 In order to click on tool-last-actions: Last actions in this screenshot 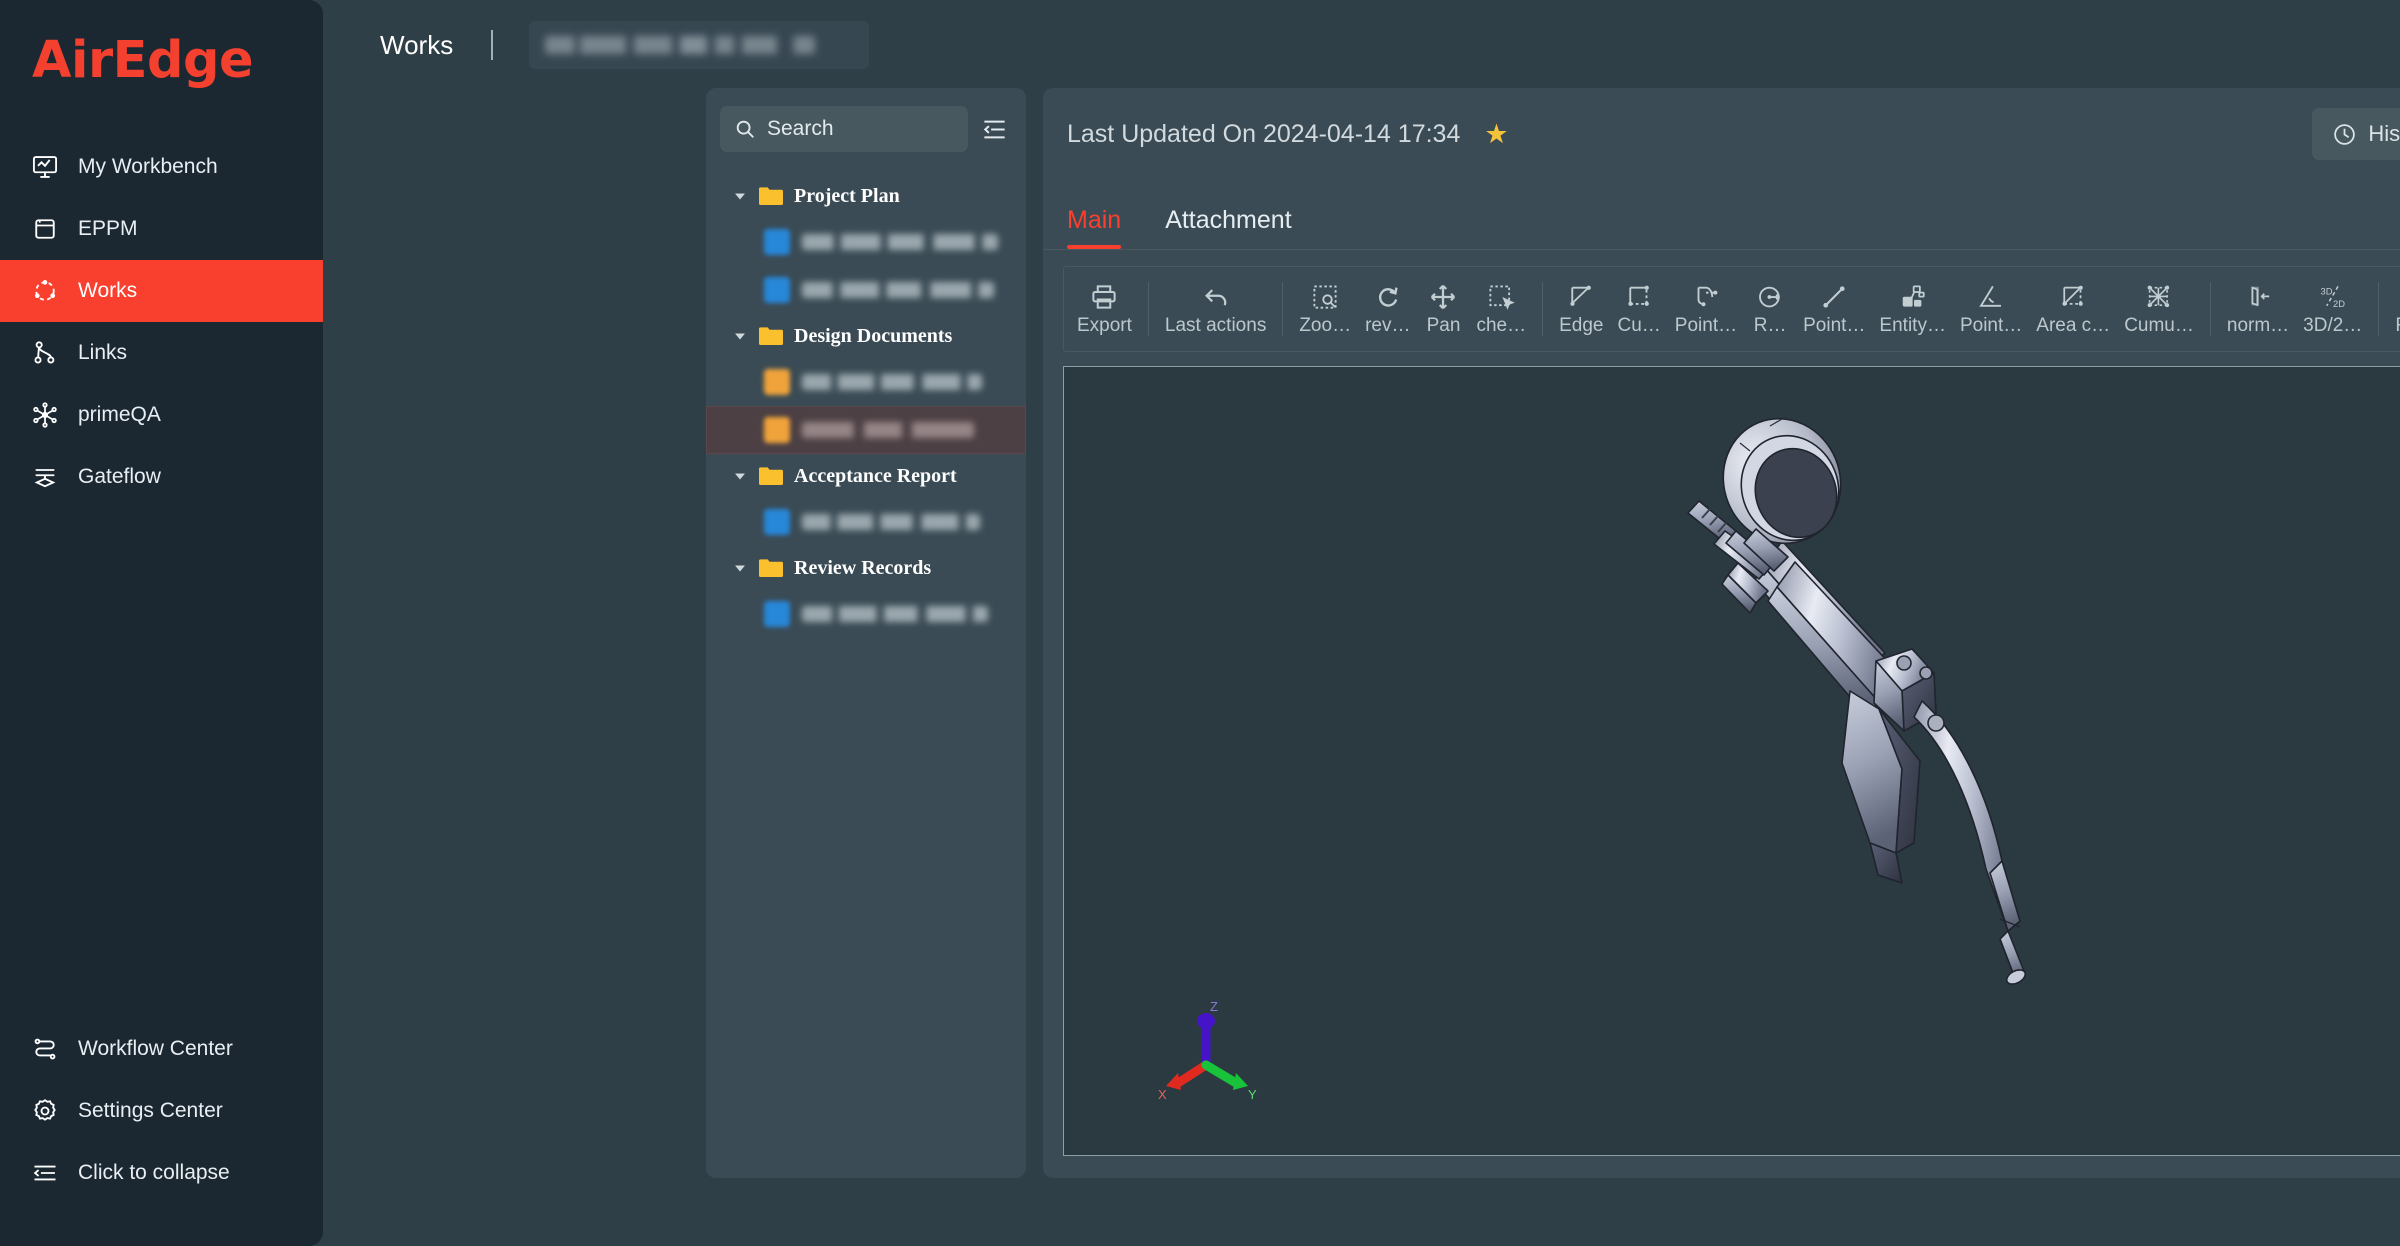, I will do `click(1215, 309)`.